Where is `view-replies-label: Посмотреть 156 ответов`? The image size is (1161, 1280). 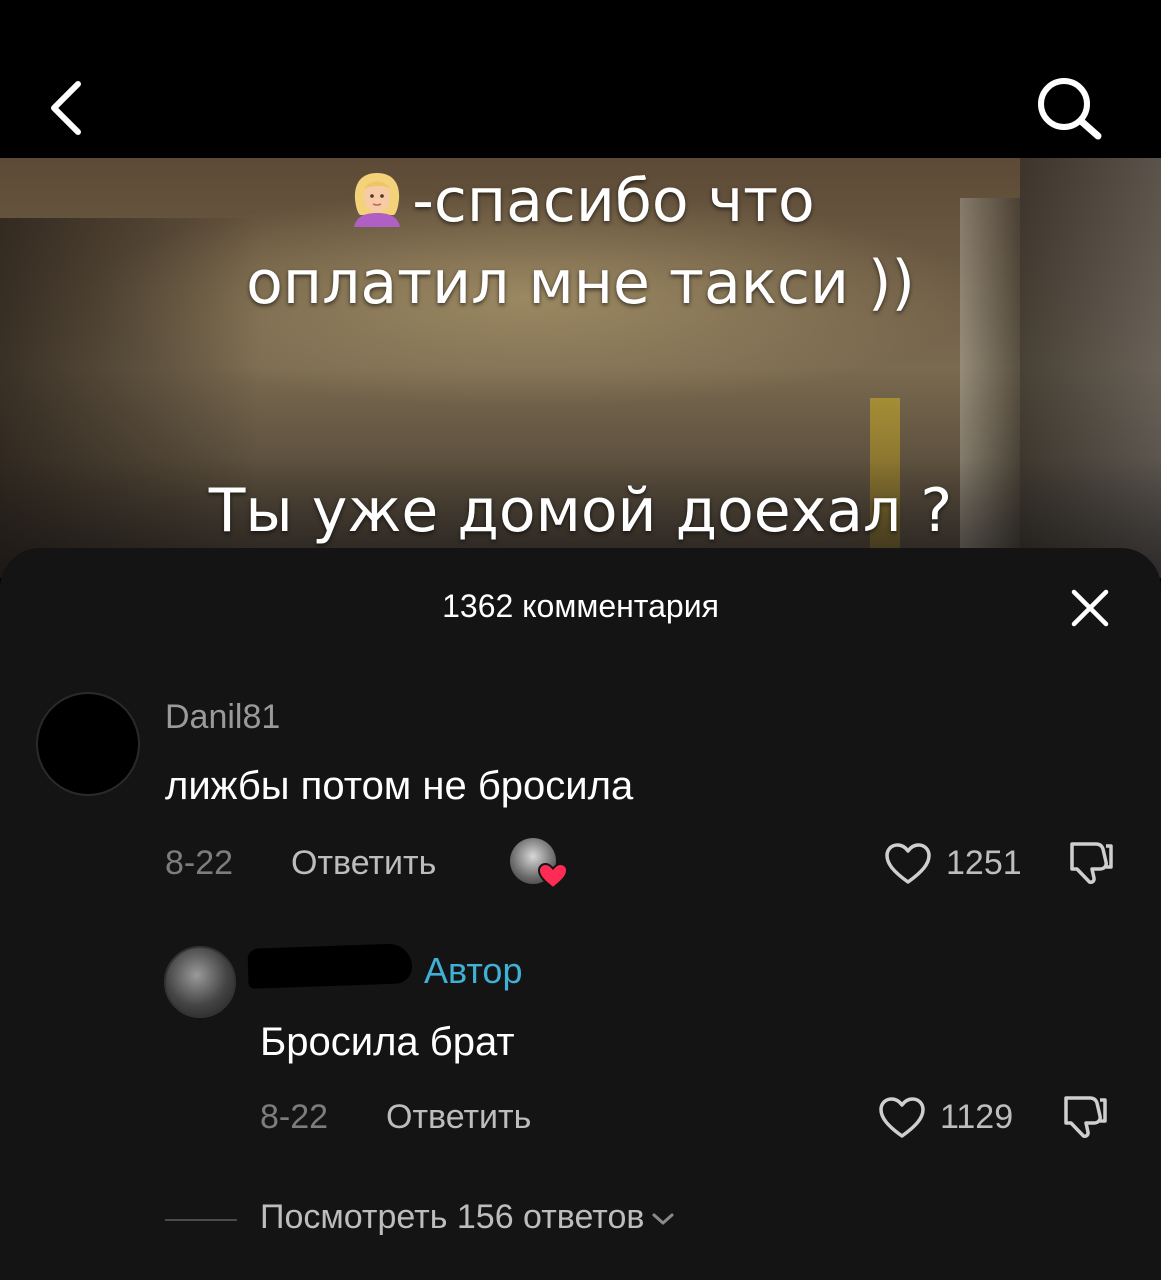
view-replies-label: Посмотреть 156 ответов is located at coordinates (452, 1217).